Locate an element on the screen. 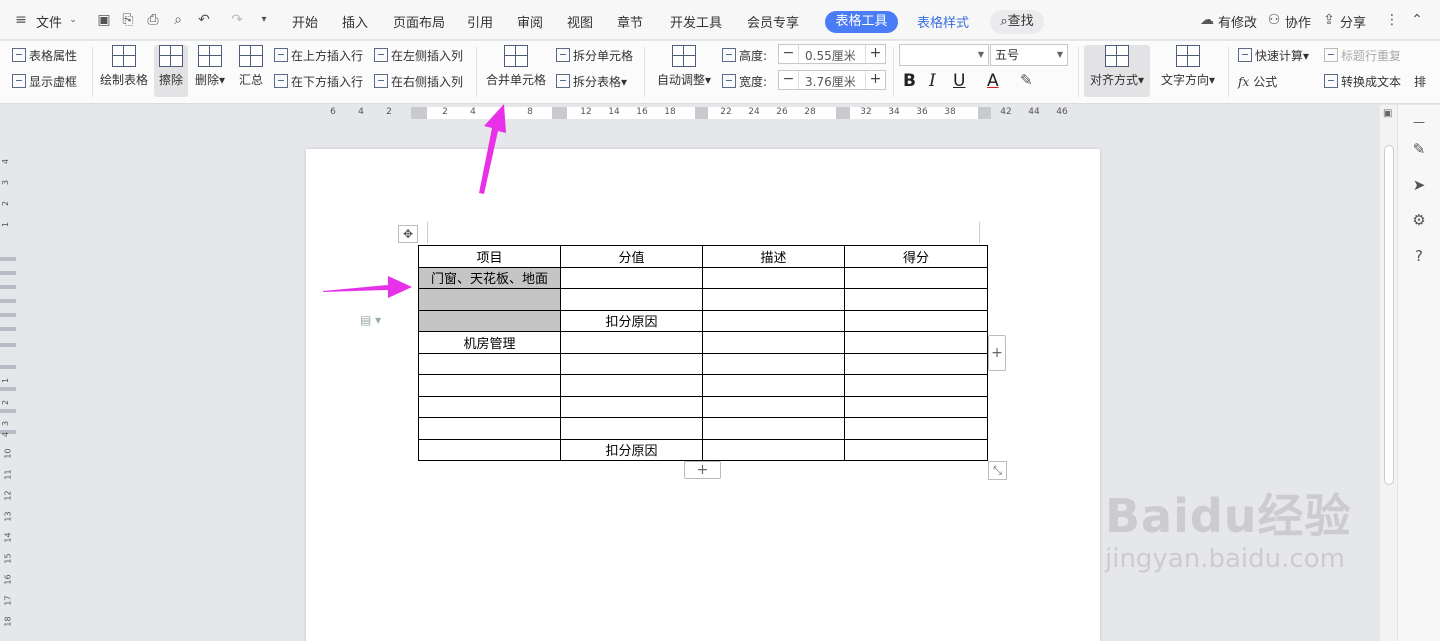  increase-height-button: + is located at coordinates (875, 54).